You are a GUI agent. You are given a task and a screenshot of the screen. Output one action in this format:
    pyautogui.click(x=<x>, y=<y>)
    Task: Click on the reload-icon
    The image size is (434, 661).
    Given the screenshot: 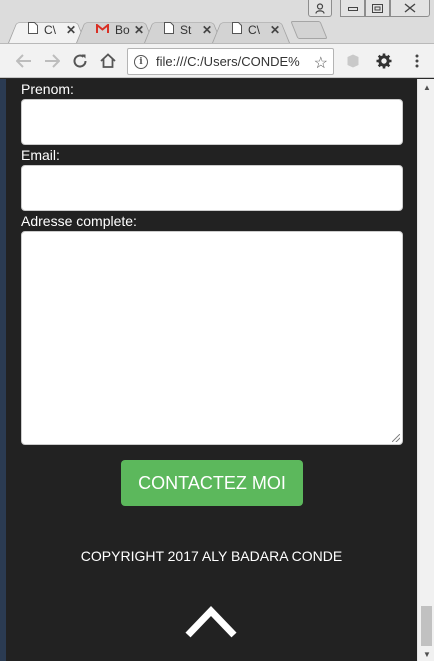 What is the action you would take?
    pyautogui.click(x=80, y=61)
    